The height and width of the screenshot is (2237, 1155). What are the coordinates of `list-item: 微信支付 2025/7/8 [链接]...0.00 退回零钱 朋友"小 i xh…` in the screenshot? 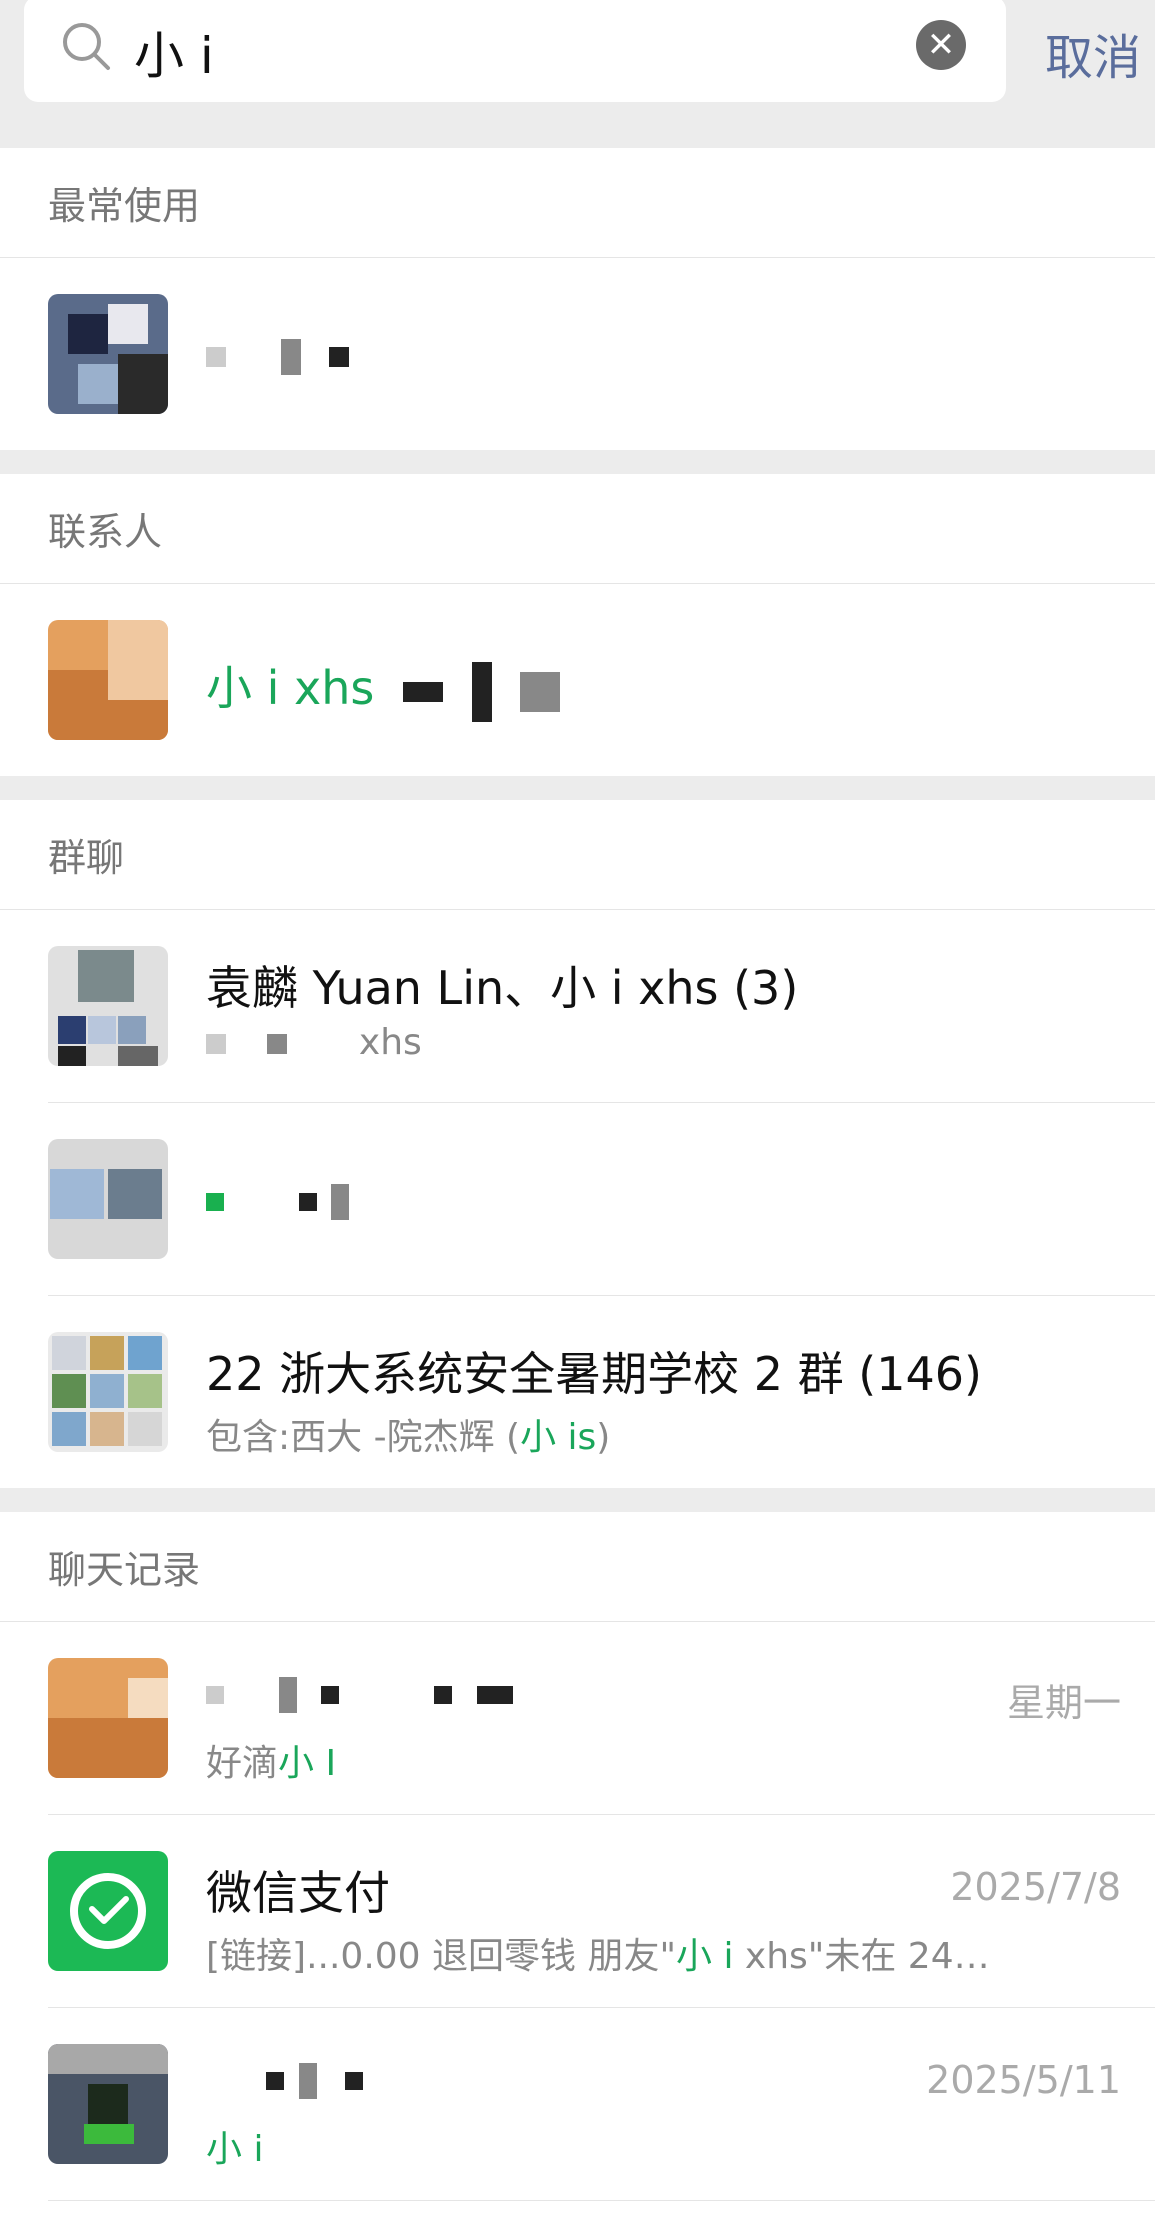 It's located at (601, 1911).